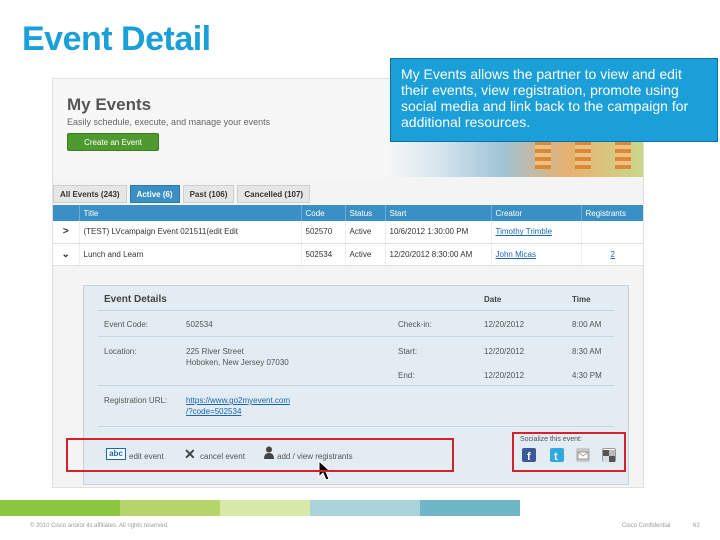 The width and height of the screenshot is (720, 540). I want to click on event-start: 12/20/2012 8:30:00 AM, so click(438, 254).